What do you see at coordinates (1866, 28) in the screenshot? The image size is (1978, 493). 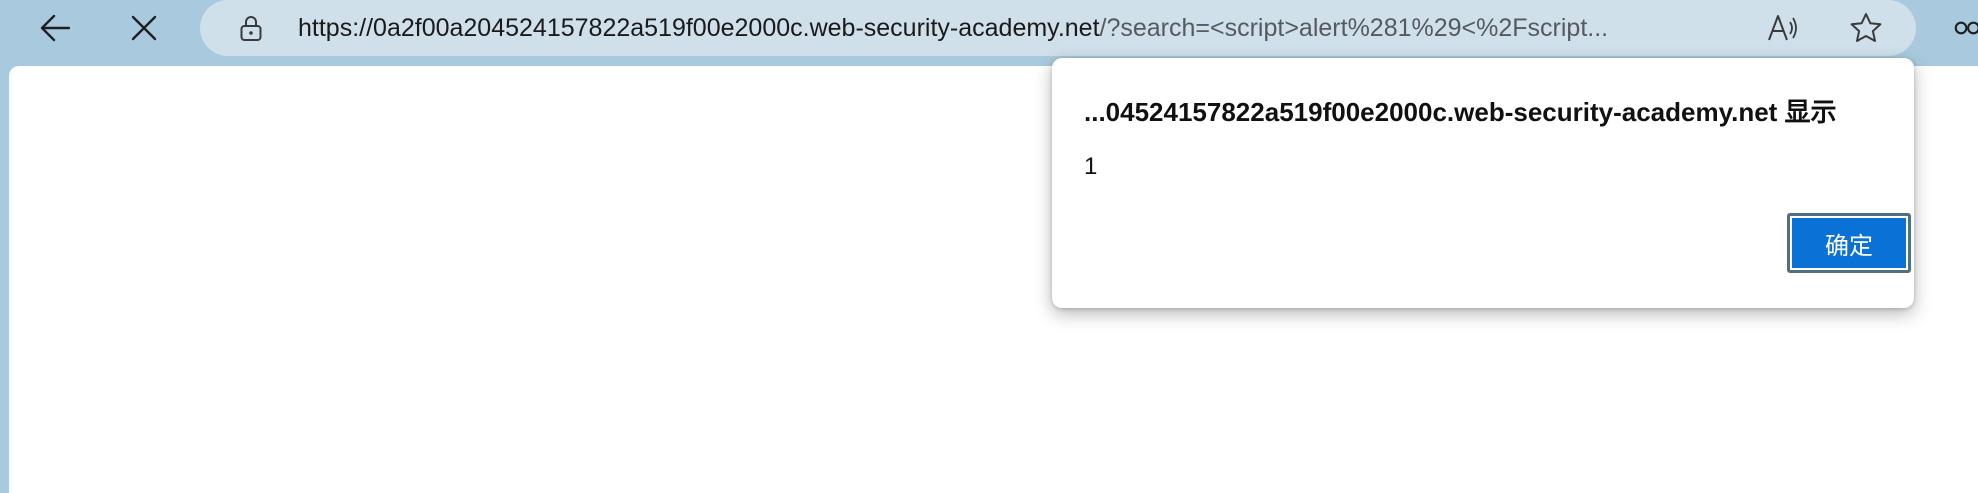 I see `star-icon` at bounding box center [1866, 28].